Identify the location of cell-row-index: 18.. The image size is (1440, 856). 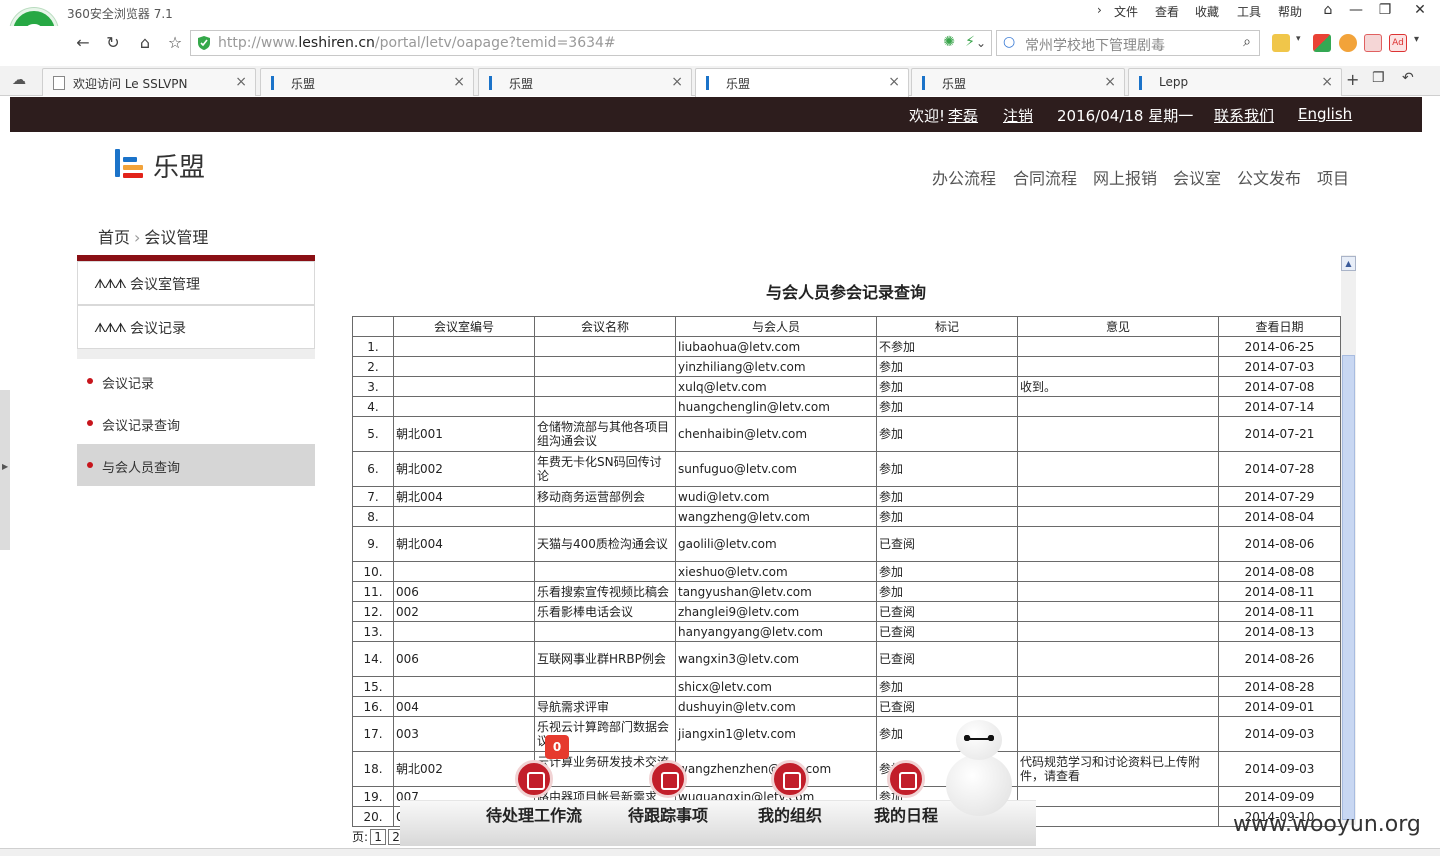
(373, 769).